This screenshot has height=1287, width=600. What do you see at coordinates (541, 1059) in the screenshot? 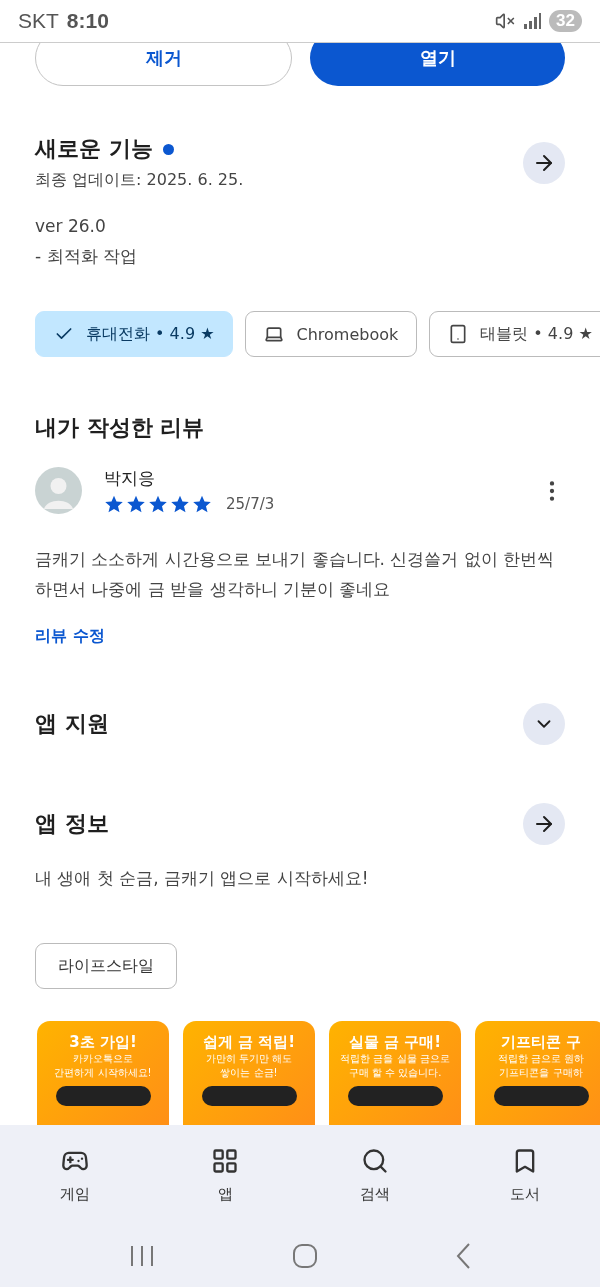
I see `card-caption: 적립한 금으로 원하` at bounding box center [541, 1059].